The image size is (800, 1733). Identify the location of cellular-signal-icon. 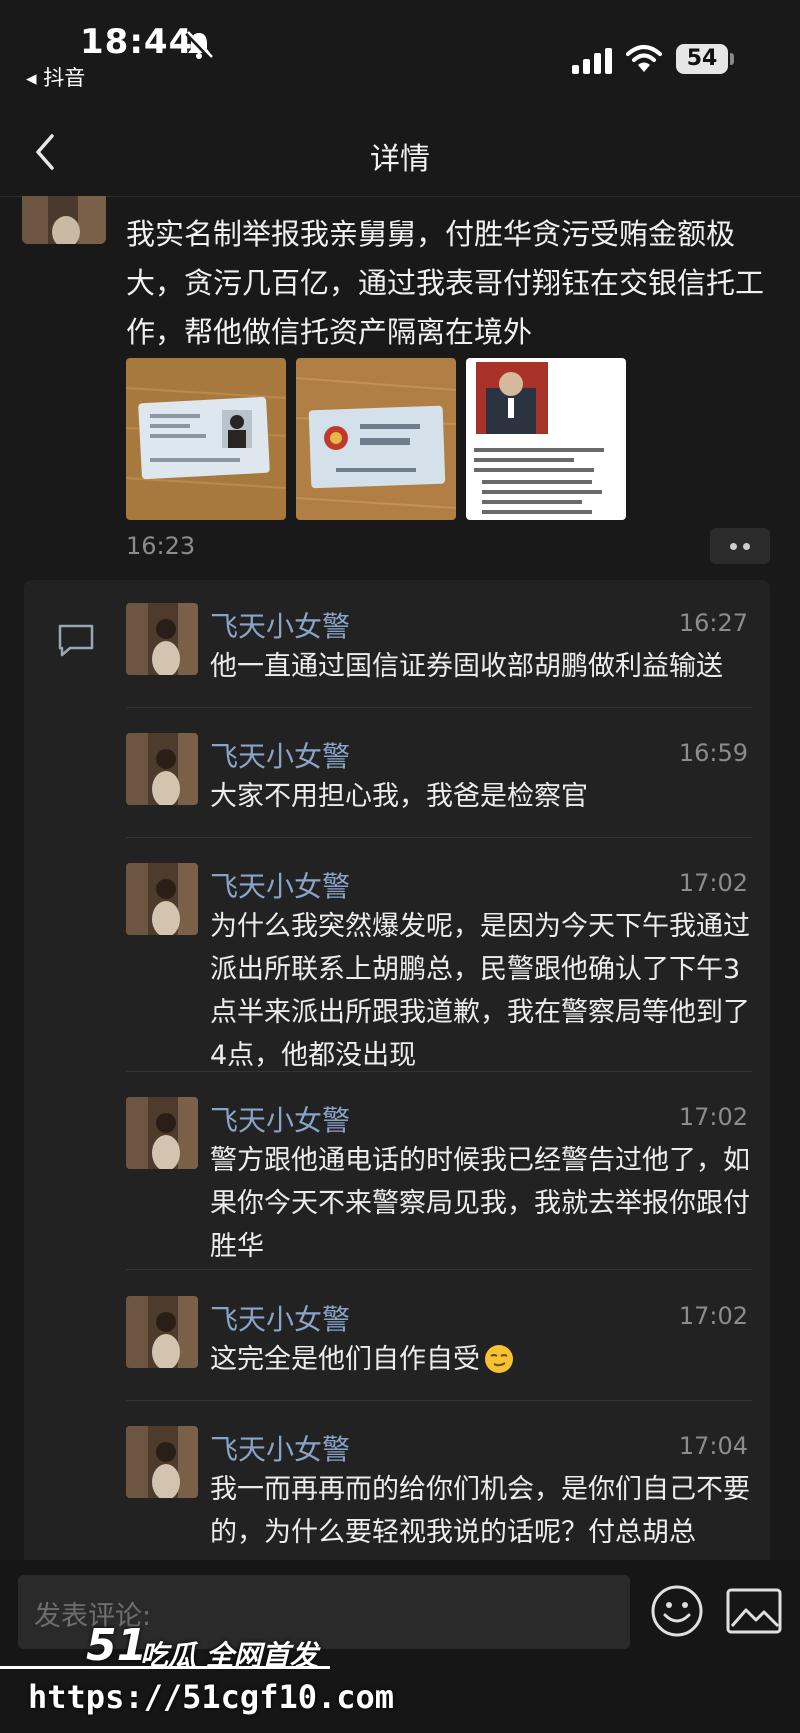
(592, 61).